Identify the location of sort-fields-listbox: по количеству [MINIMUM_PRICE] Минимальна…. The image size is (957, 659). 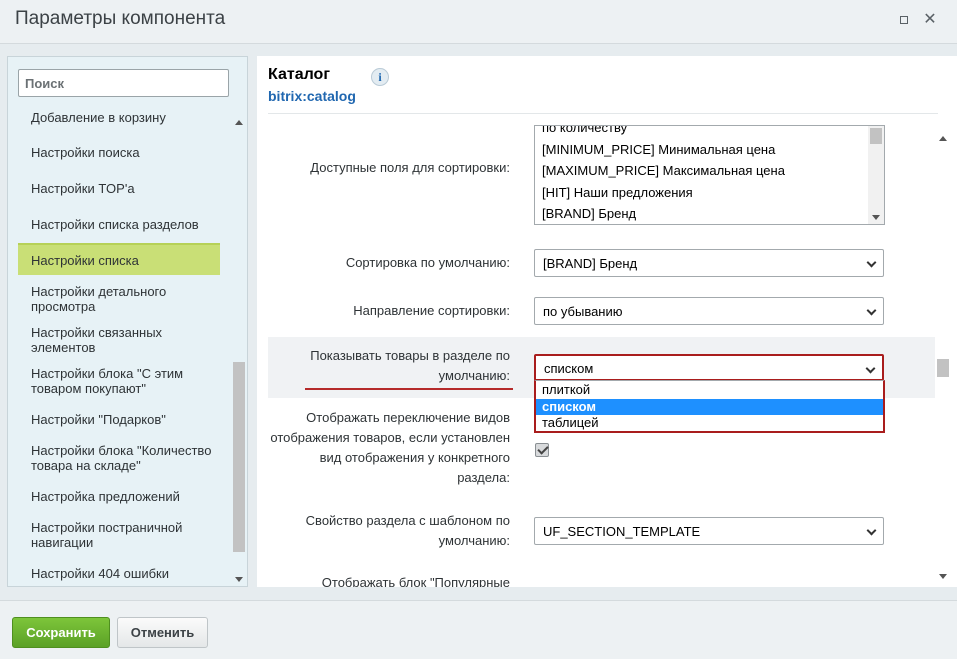
(709, 175).